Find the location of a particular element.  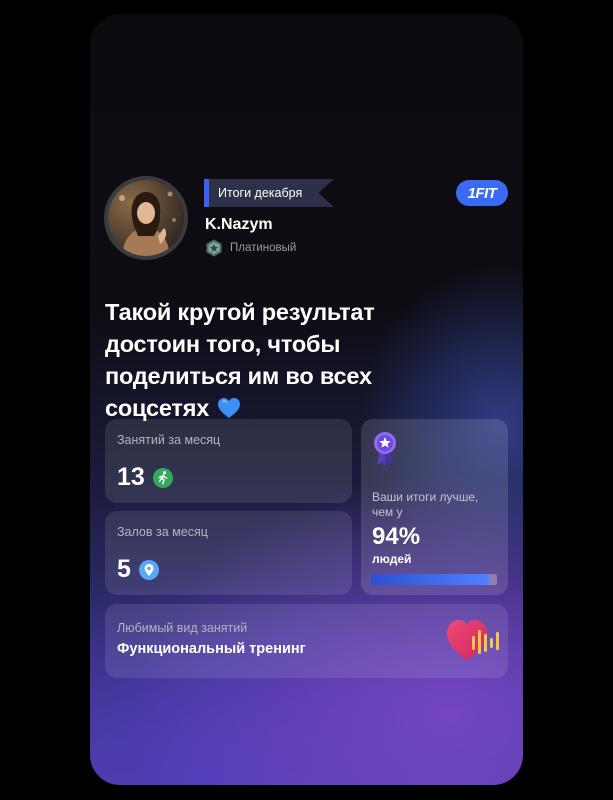

tag-accent-bar is located at coordinates (206, 193).